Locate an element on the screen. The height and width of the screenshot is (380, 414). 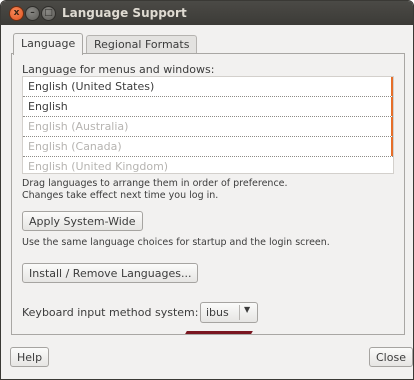
language-label: English (Australia) is located at coordinates (78, 126).